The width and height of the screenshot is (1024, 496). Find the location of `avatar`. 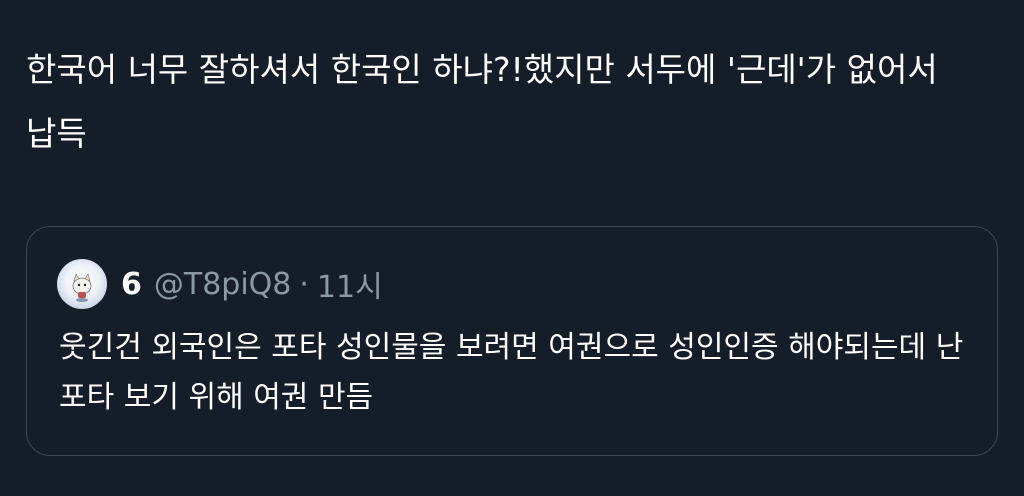

avatar is located at coordinates (82, 284).